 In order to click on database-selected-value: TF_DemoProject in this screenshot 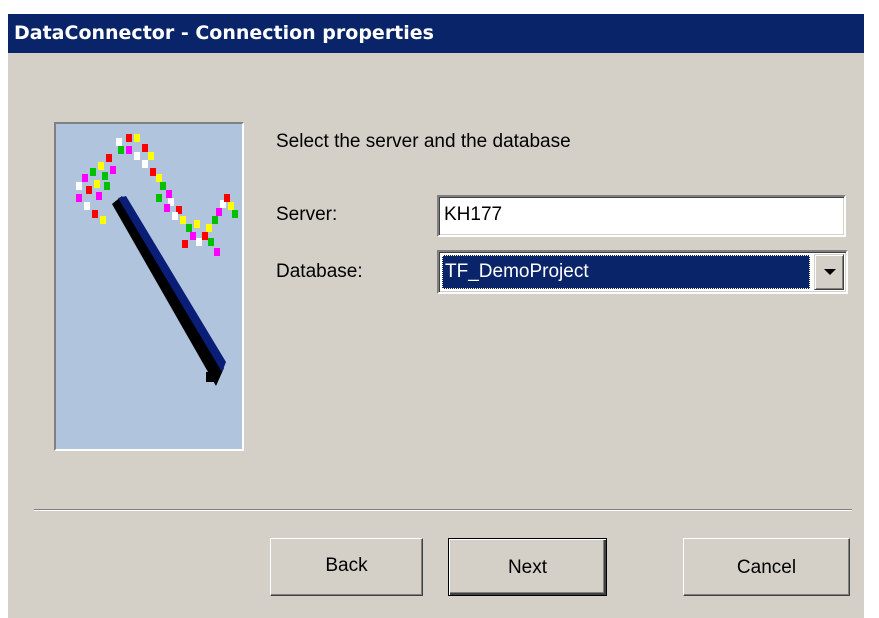, I will do `click(626, 272)`.